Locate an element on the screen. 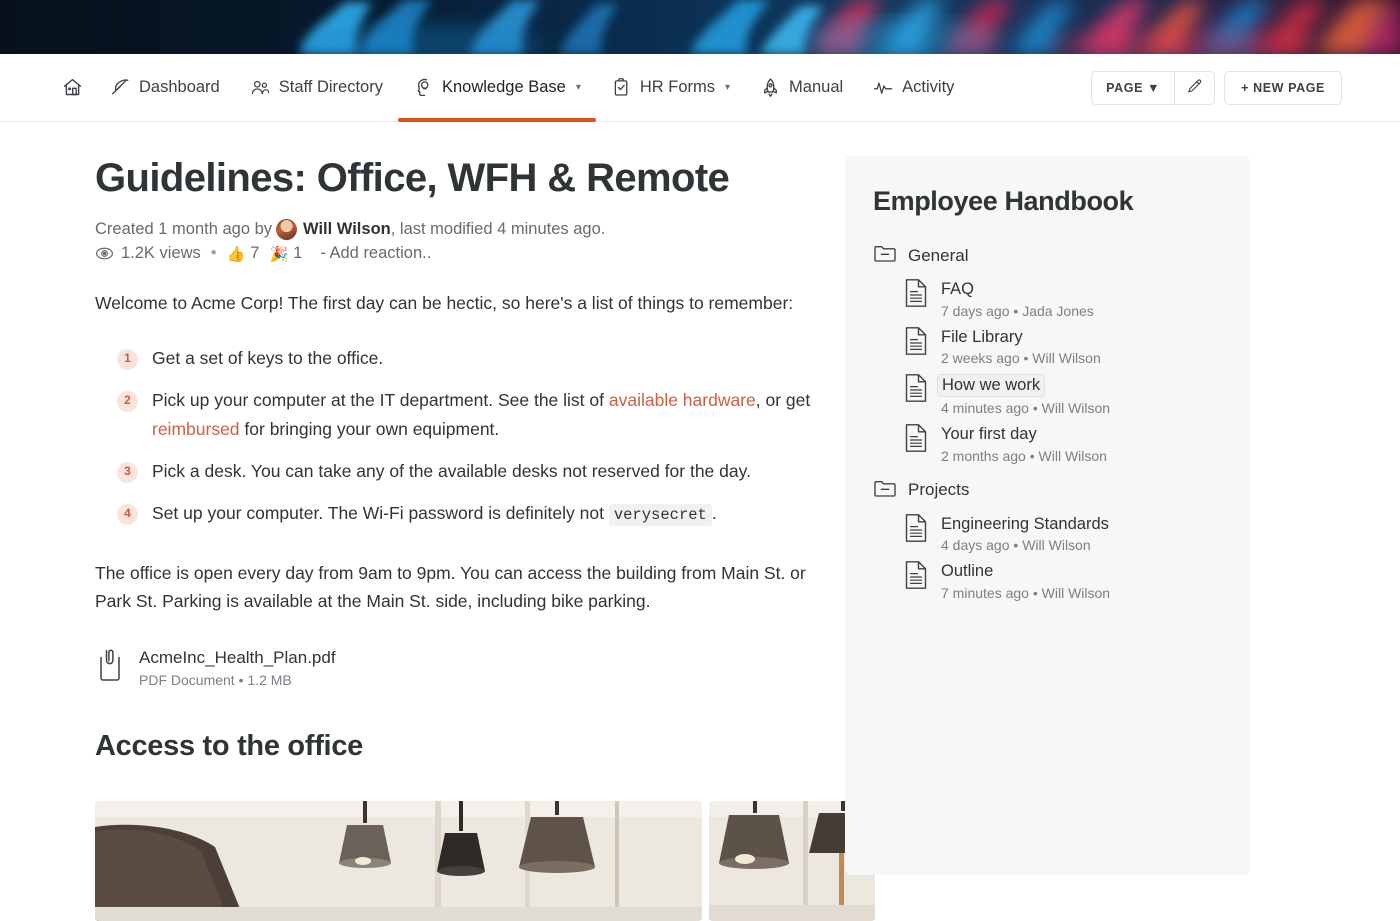 The image size is (1400, 921). nav-item-staff-directory: Staff Directory is located at coordinates (316, 88).